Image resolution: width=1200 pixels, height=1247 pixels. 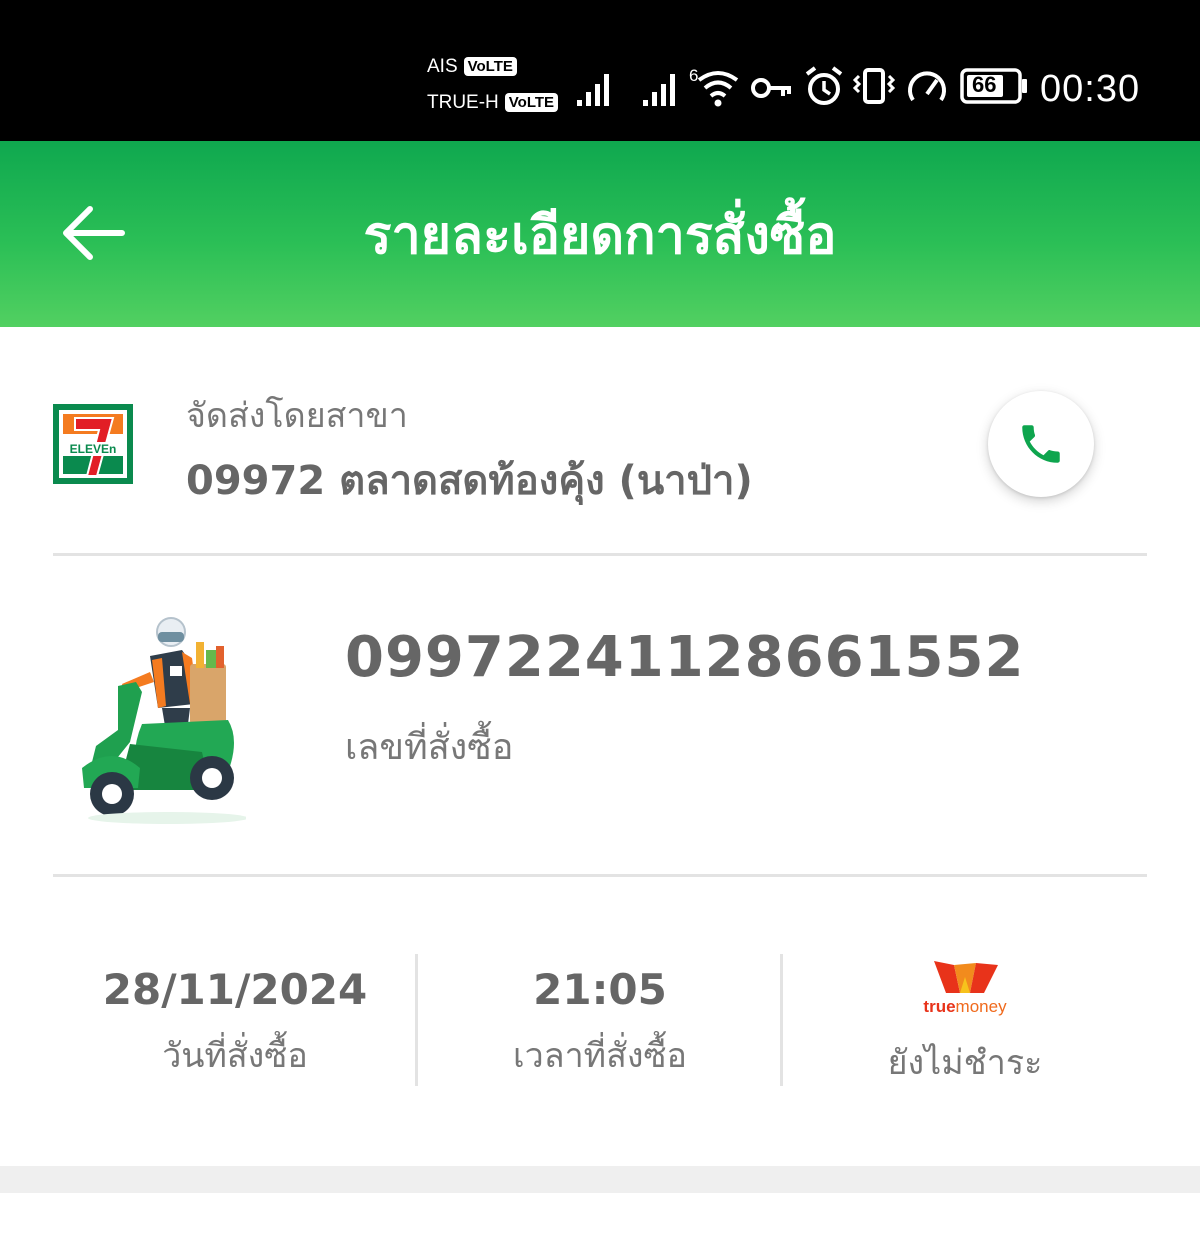 I want to click on carrier-ais: AIS VoLTE, so click(x=472, y=67).